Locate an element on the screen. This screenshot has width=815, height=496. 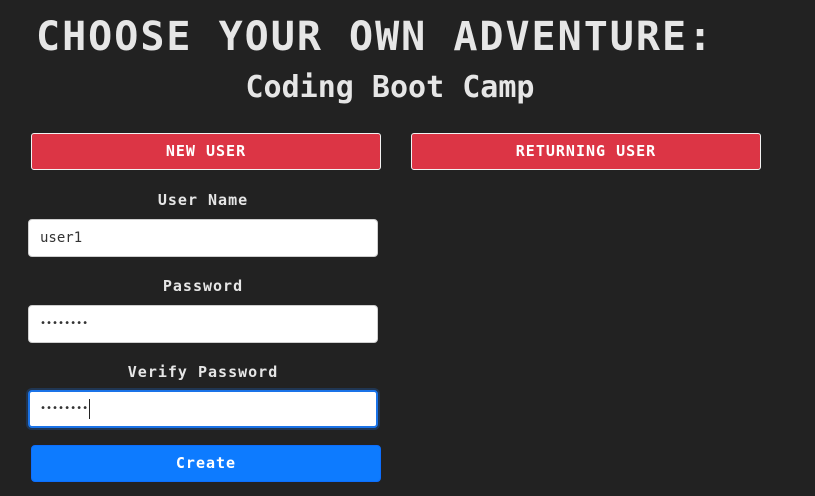
username-input: user1 is located at coordinates (203, 238).